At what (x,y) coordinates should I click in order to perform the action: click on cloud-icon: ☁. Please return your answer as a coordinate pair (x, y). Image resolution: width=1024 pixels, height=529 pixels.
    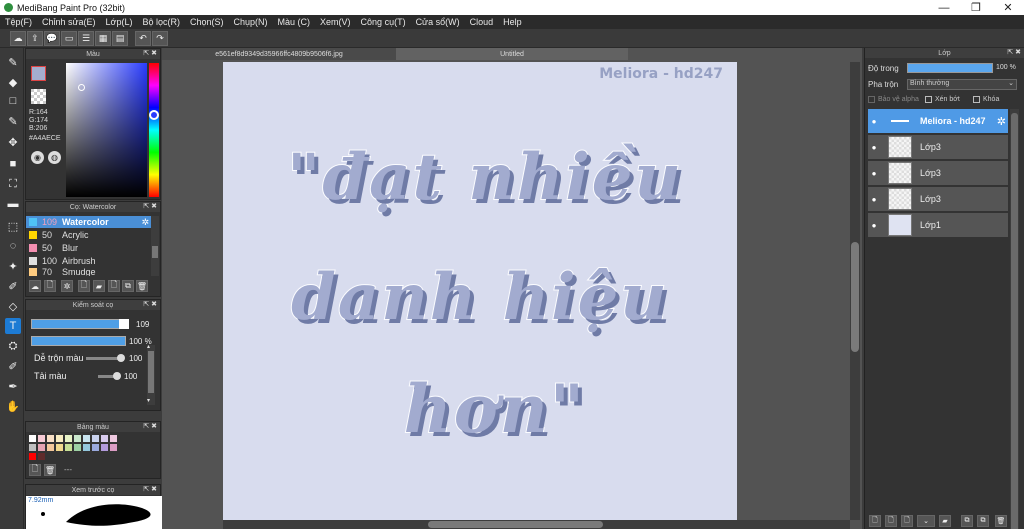
    Looking at the image, I should click on (18, 38).